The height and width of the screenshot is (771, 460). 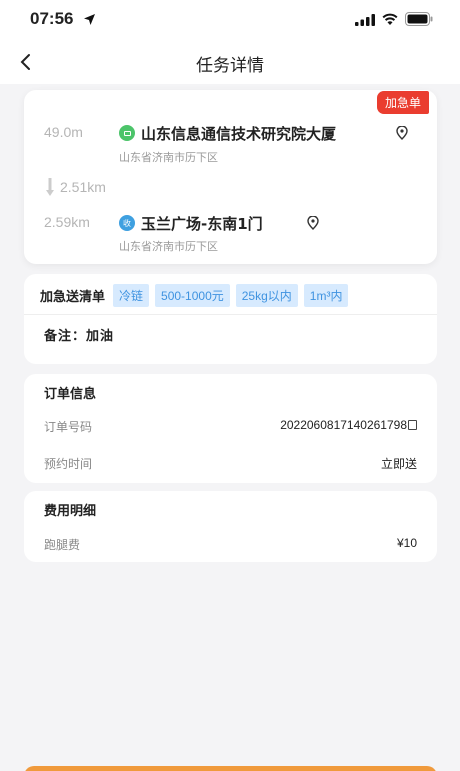 What do you see at coordinates (406, 543) in the screenshot?
I see `runner-fee-value: ¥10` at bounding box center [406, 543].